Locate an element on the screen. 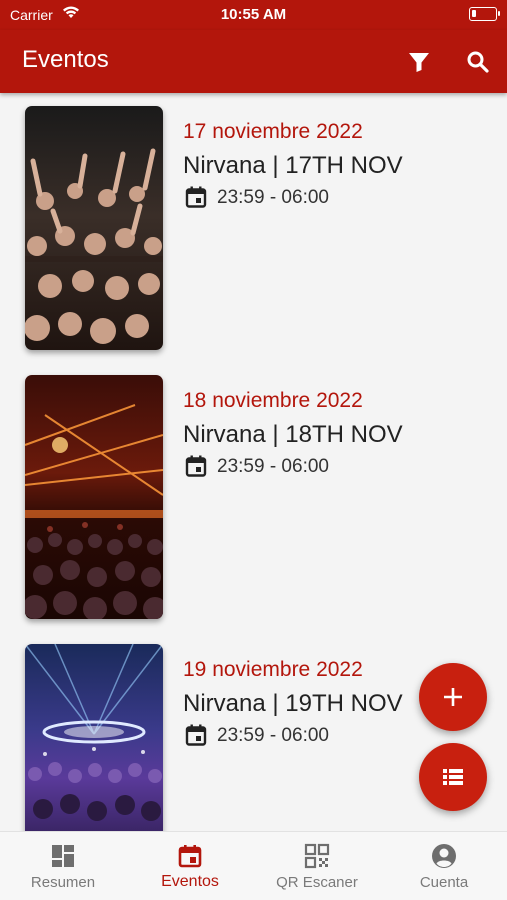 Image resolution: width=507 pixels, height=900 pixels. event-date: 18 noviembre 2022 is located at coordinates (273, 400).